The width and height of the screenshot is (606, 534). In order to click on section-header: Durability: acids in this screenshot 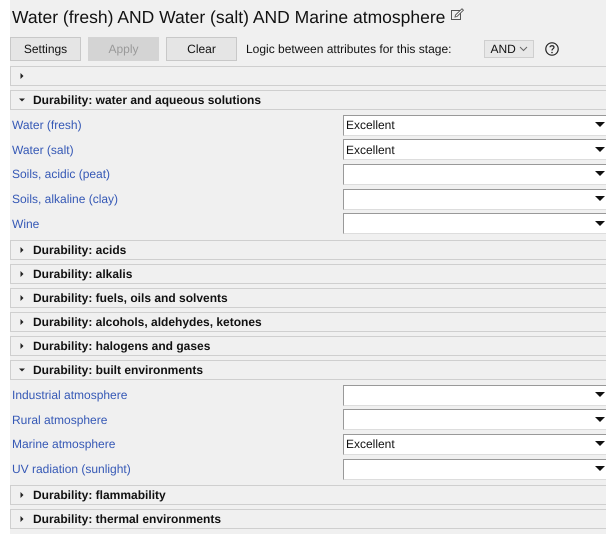, I will do `click(308, 250)`.